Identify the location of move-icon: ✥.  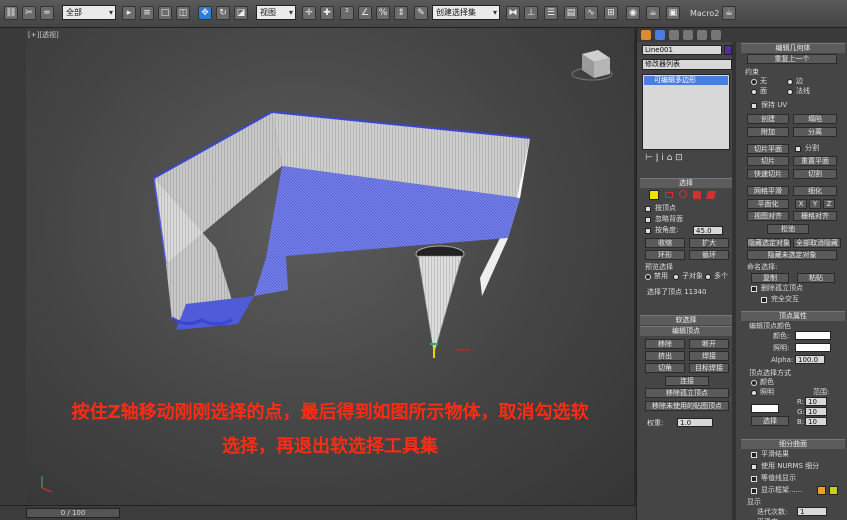
(205, 13).